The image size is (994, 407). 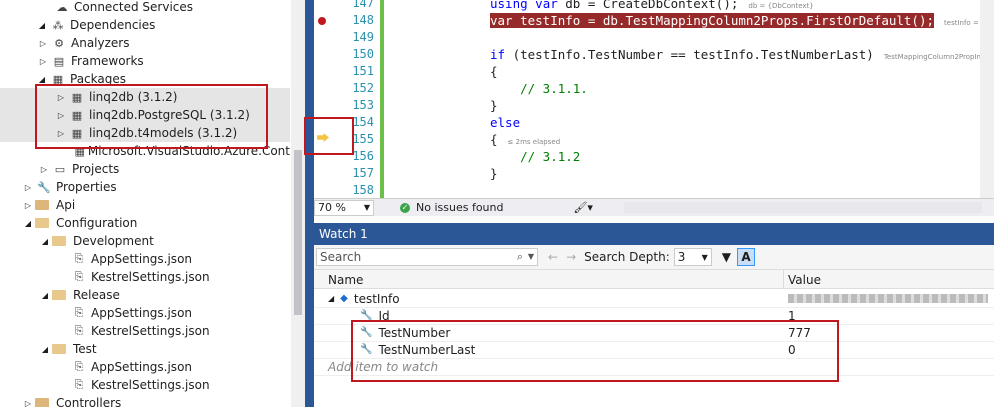 What do you see at coordinates (298, 232) in the screenshot?
I see `scrollbar-thumb` at bounding box center [298, 232].